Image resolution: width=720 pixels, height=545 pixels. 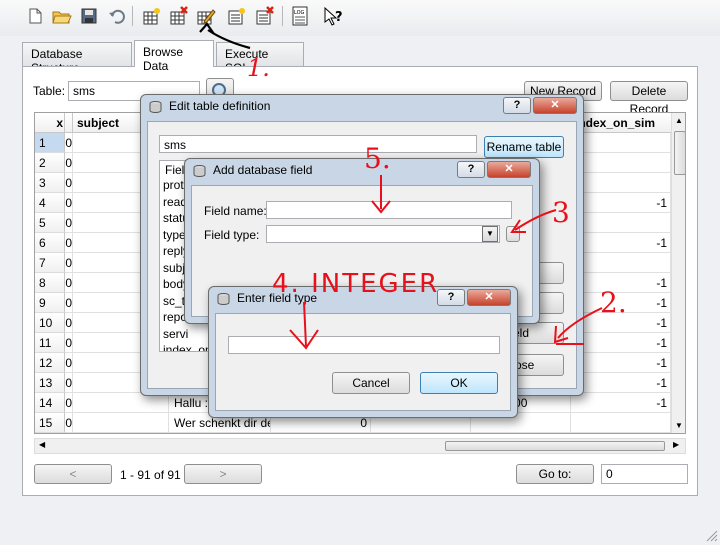 What do you see at coordinates (50, 243) in the screenshot?
I see `row-number: 6` at bounding box center [50, 243].